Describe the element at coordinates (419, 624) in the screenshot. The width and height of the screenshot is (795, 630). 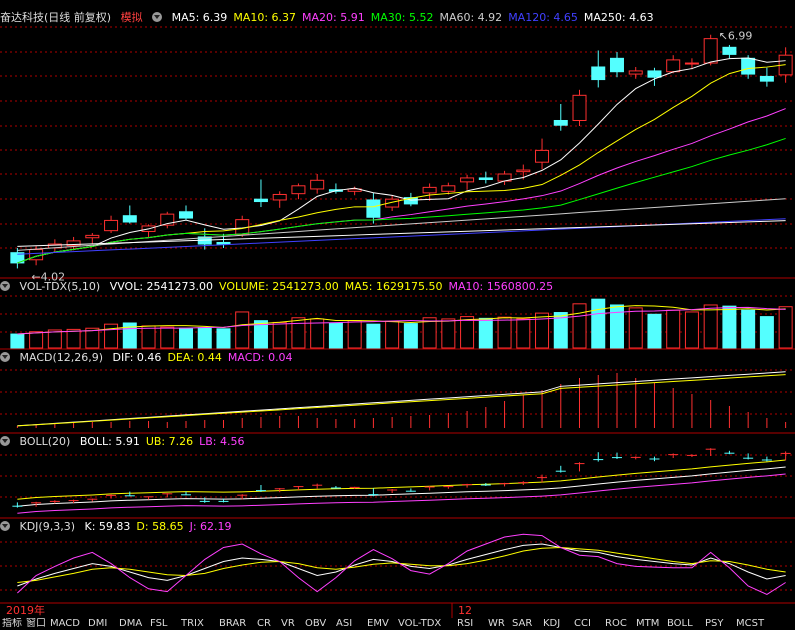
I see `indicator-tab-13: VOL-TDX` at that location.